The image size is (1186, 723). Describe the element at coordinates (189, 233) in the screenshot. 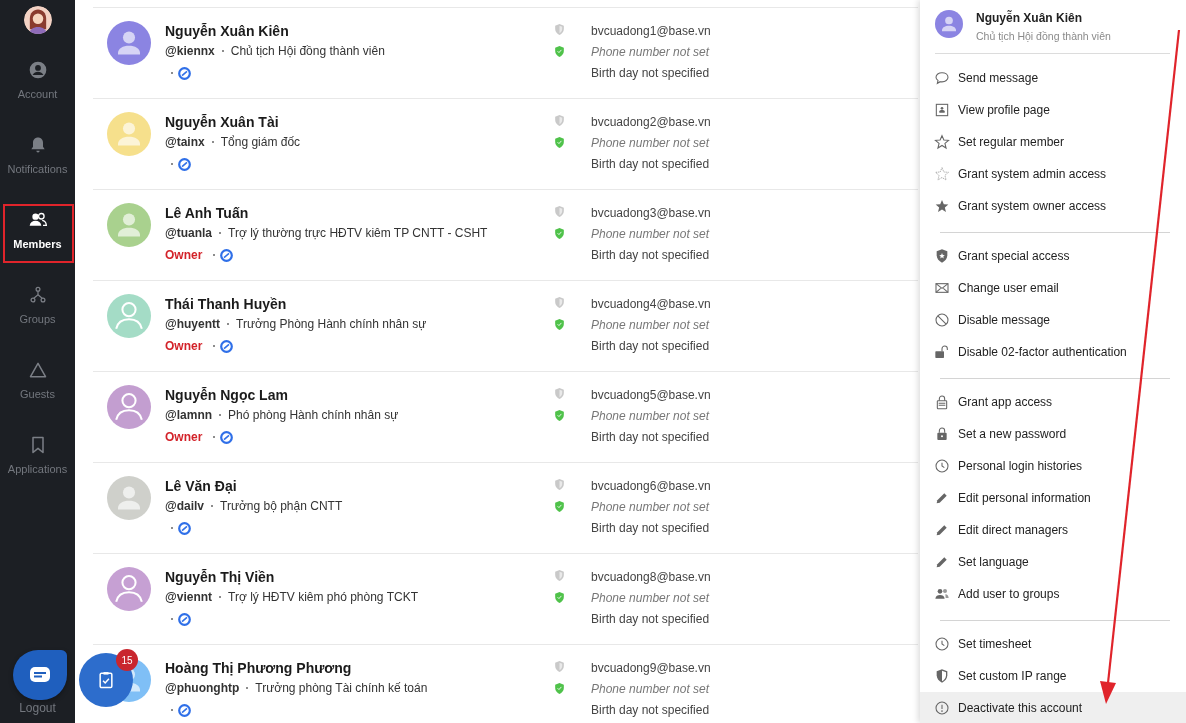

I see `member-handle: @tuanla` at that location.